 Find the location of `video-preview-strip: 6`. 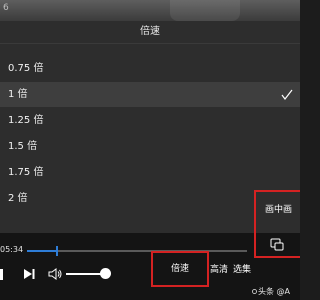

video-preview-strip: 6 is located at coordinates (150, 10).